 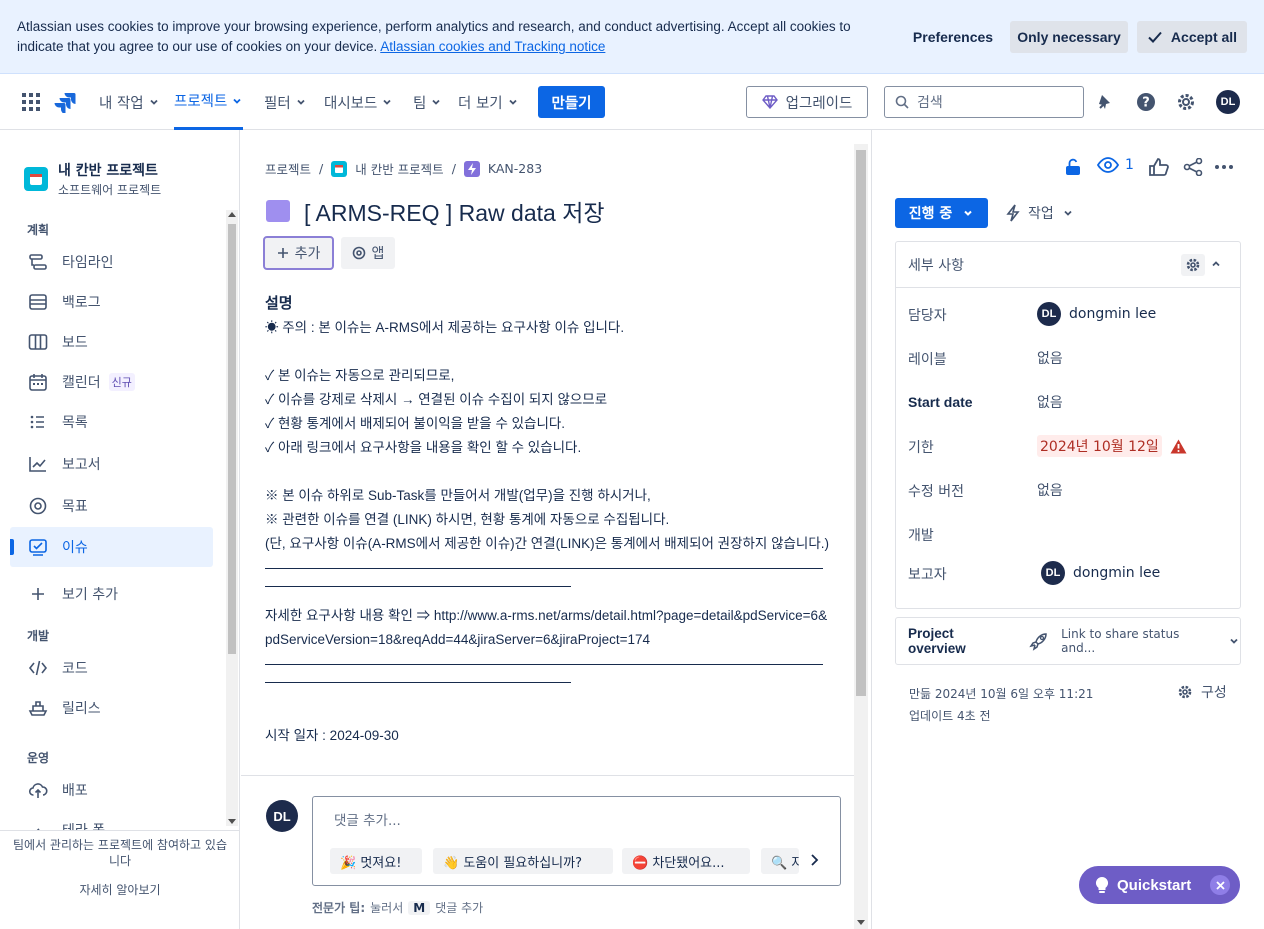 I want to click on field-due-value: 2024년 10월 12일, so click(x=1112, y=446).